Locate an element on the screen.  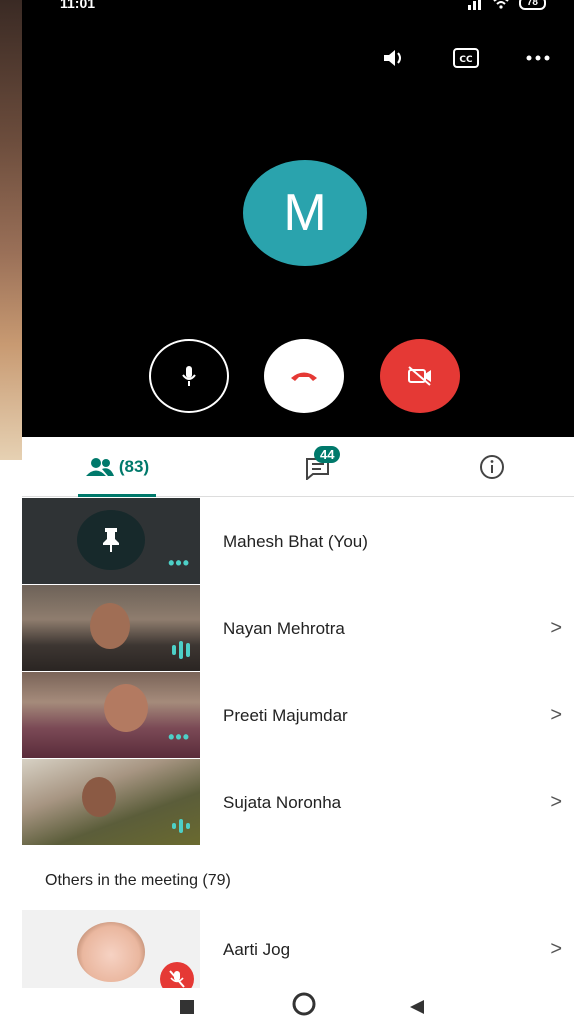
tab-info is located at coordinates (492, 467).